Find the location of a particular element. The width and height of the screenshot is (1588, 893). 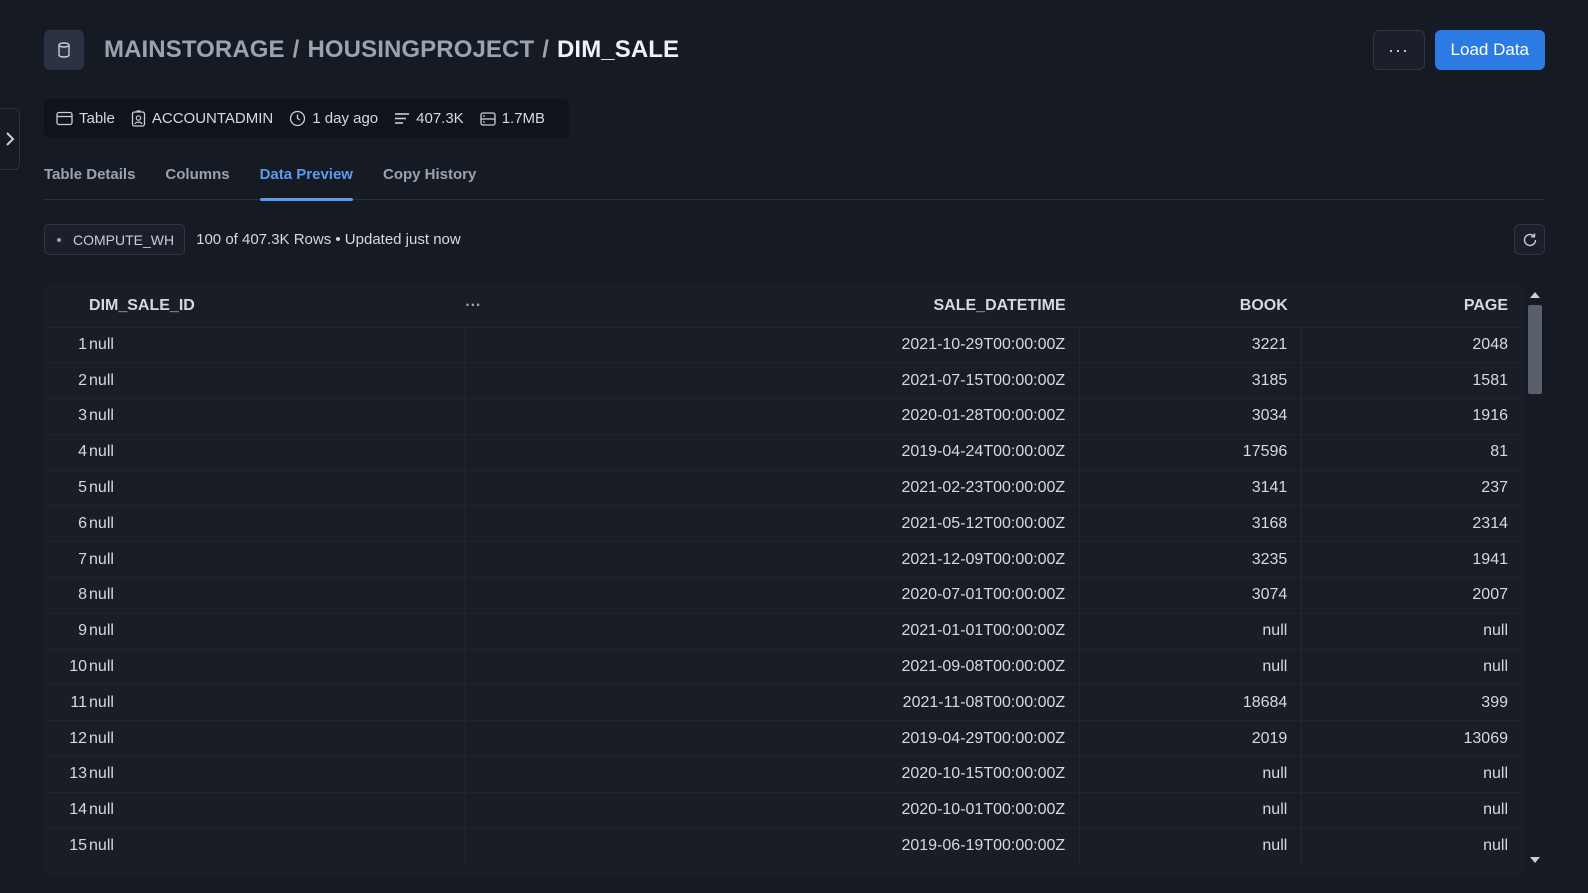

sale-datetime-cell: 2020-07-01T00:00:00Z is located at coordinates (793, 595).